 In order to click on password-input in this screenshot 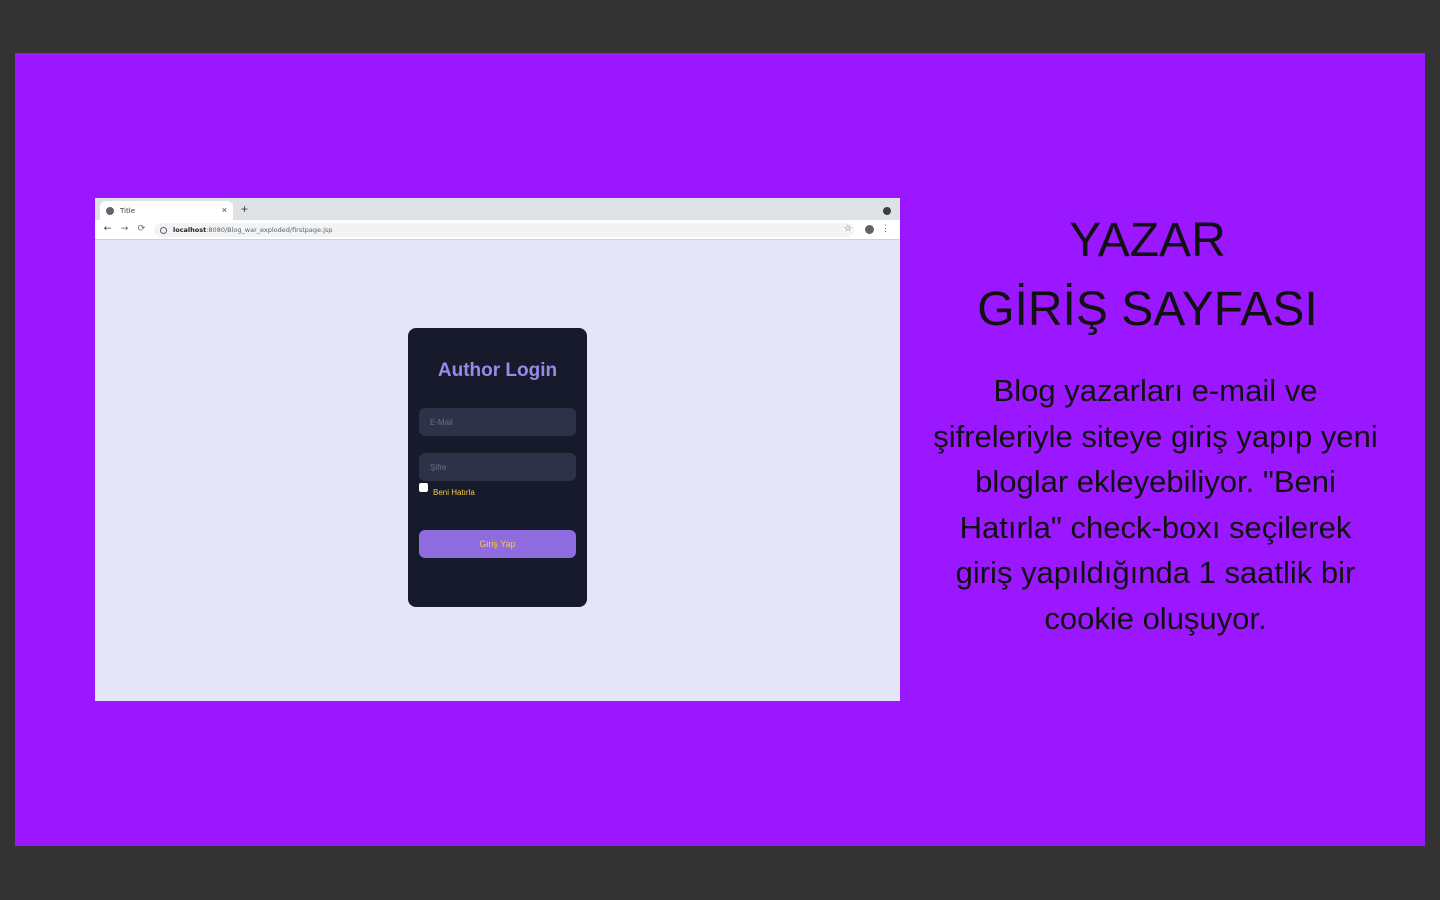, I will do `click(497, 467)`.